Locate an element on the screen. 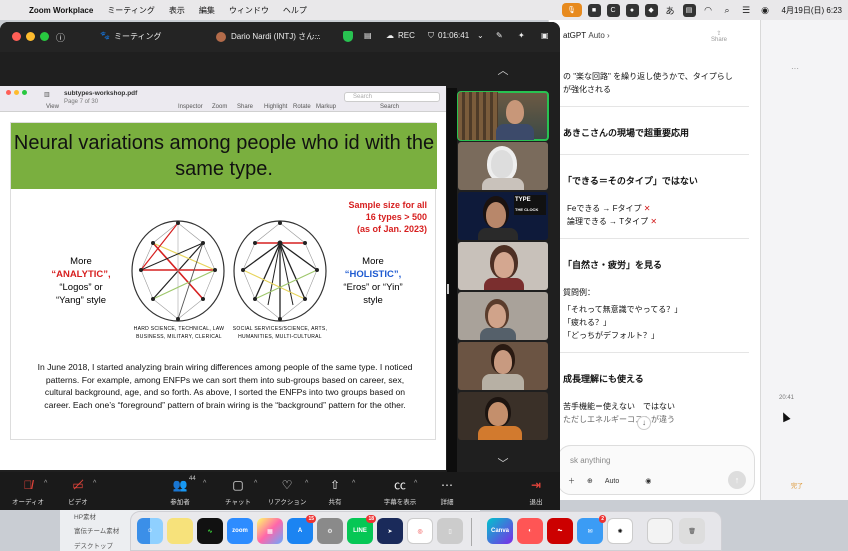 The height and width of the screenshot is (551, 848). ai-companion-icon: ✦ is located at coordinates (521, 35).